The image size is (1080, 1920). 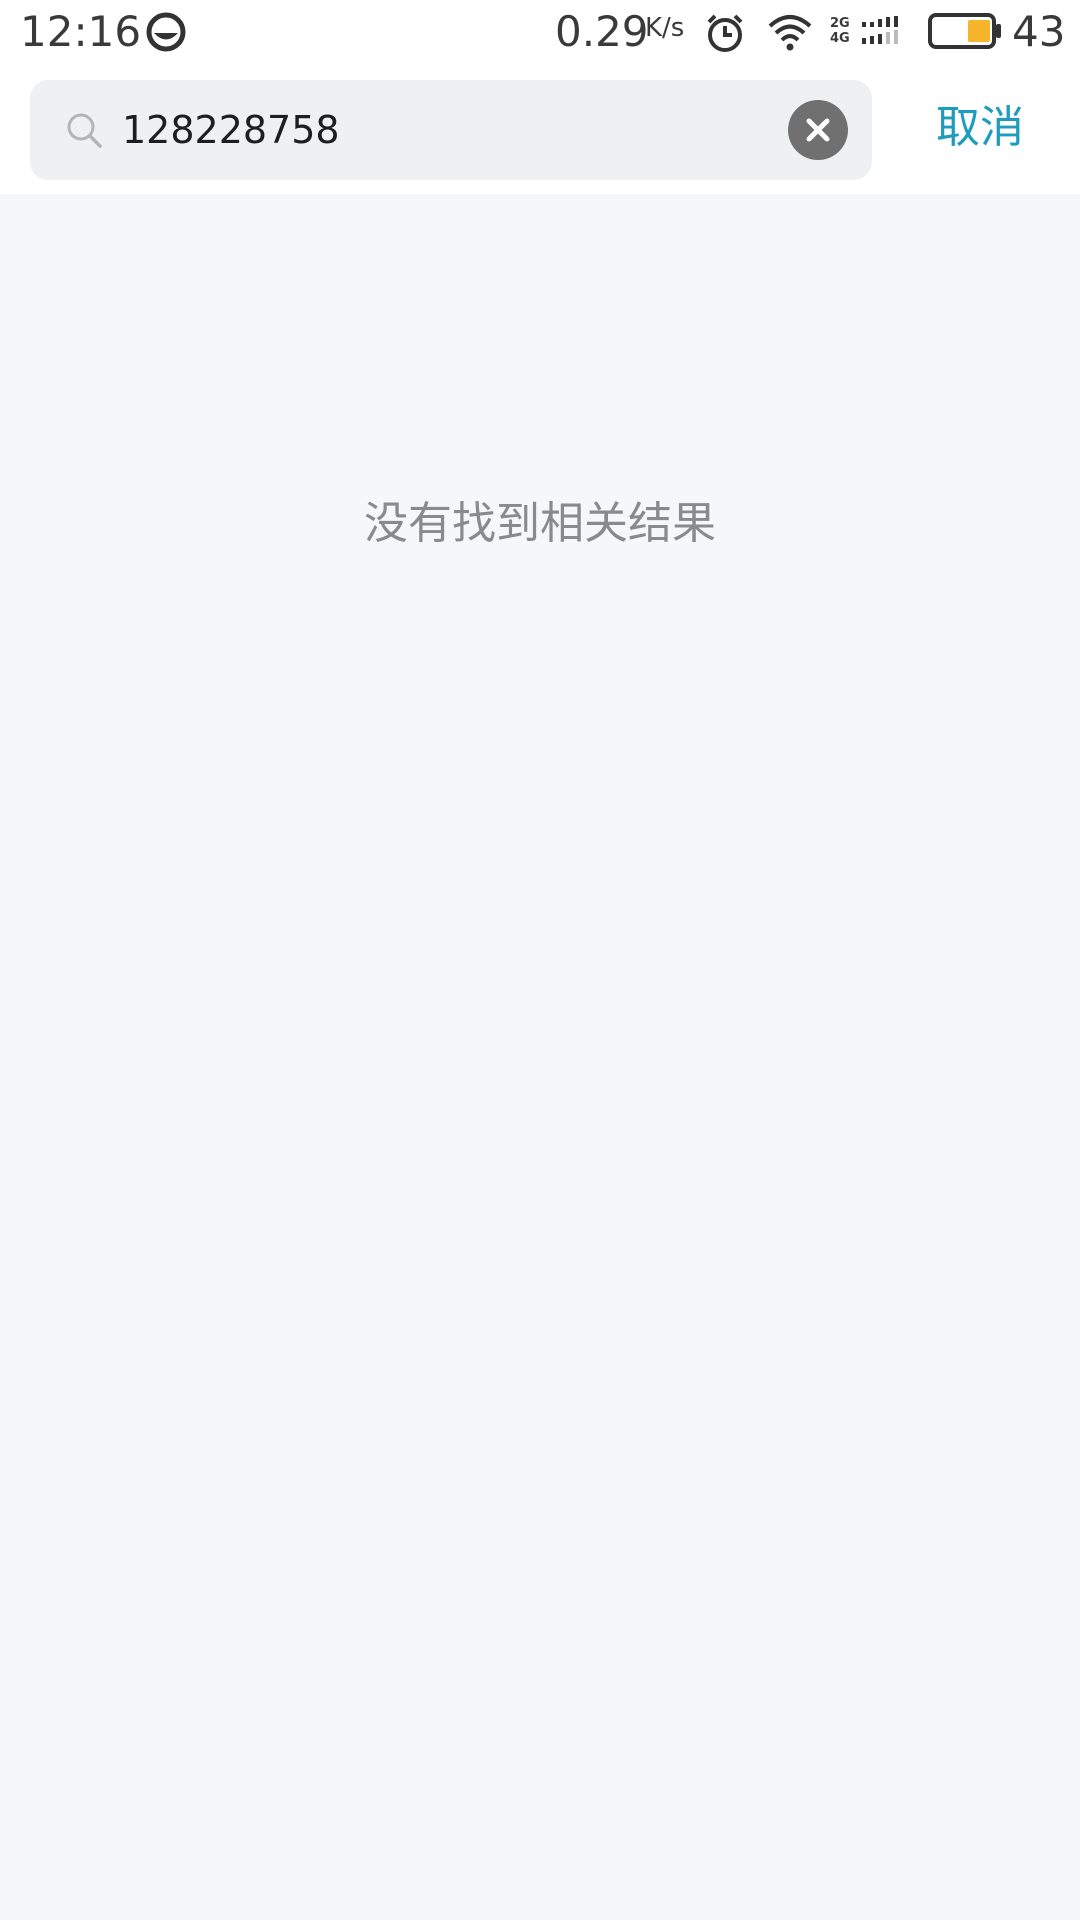 I want to click on alarm-icon, so click(x=725, y=33).